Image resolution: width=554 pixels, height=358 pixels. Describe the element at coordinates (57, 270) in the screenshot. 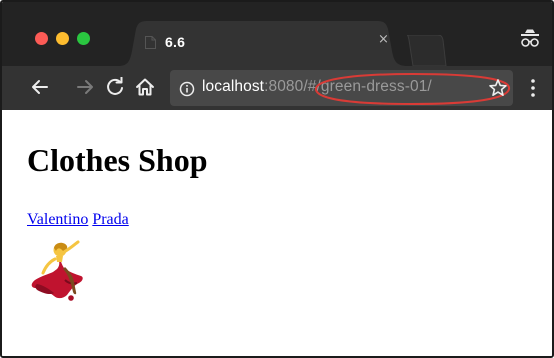

I see `woman-dancing-emoji` at that location.